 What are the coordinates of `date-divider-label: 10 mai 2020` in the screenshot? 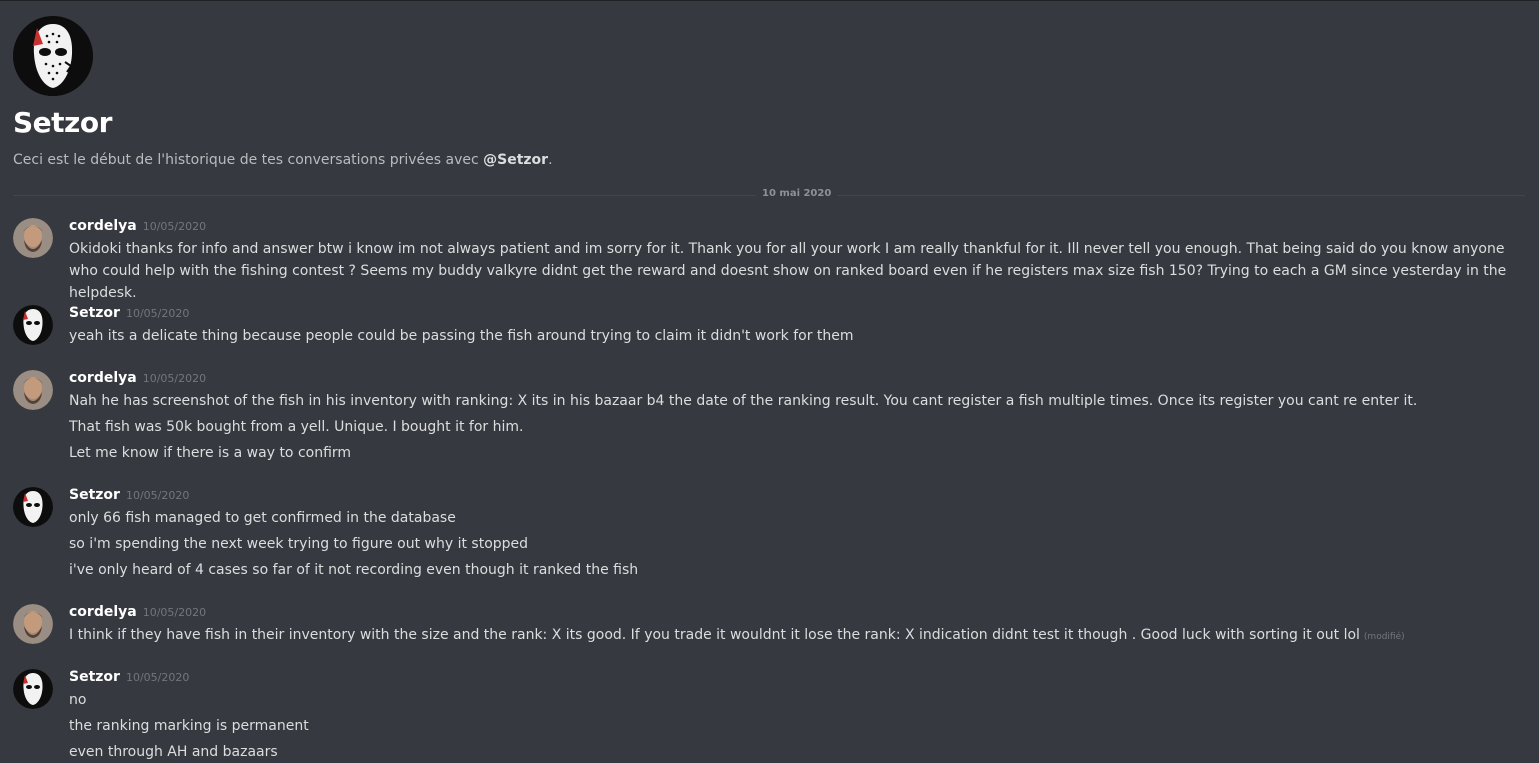 It's located at (797, 193).